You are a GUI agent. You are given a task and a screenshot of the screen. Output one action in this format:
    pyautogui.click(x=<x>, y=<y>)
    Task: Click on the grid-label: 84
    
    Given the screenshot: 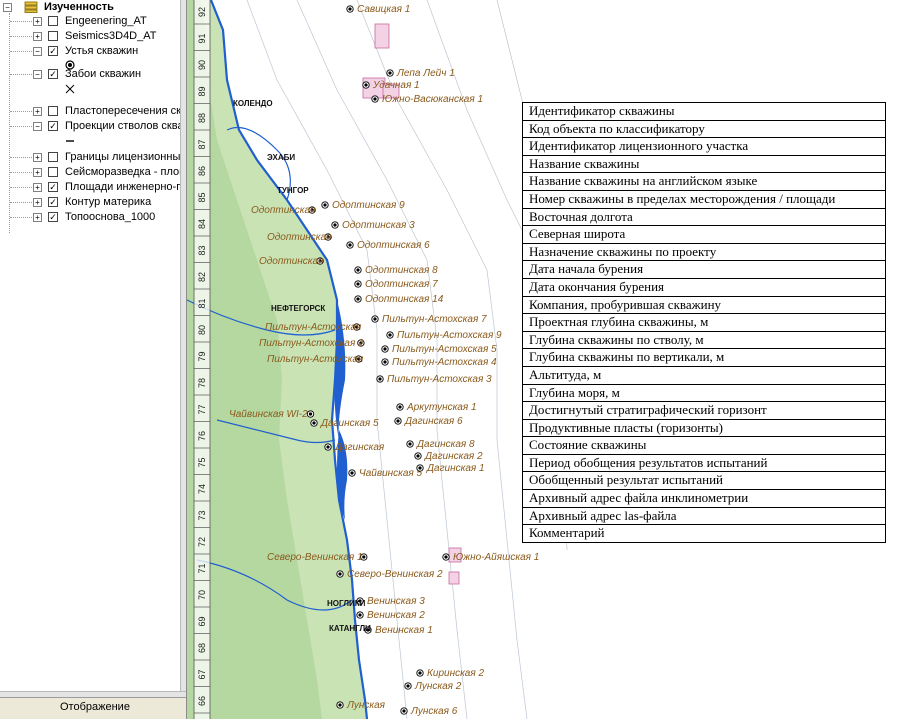 What is the action you would take?
    pyautogui.click(x=202, y=224)
    